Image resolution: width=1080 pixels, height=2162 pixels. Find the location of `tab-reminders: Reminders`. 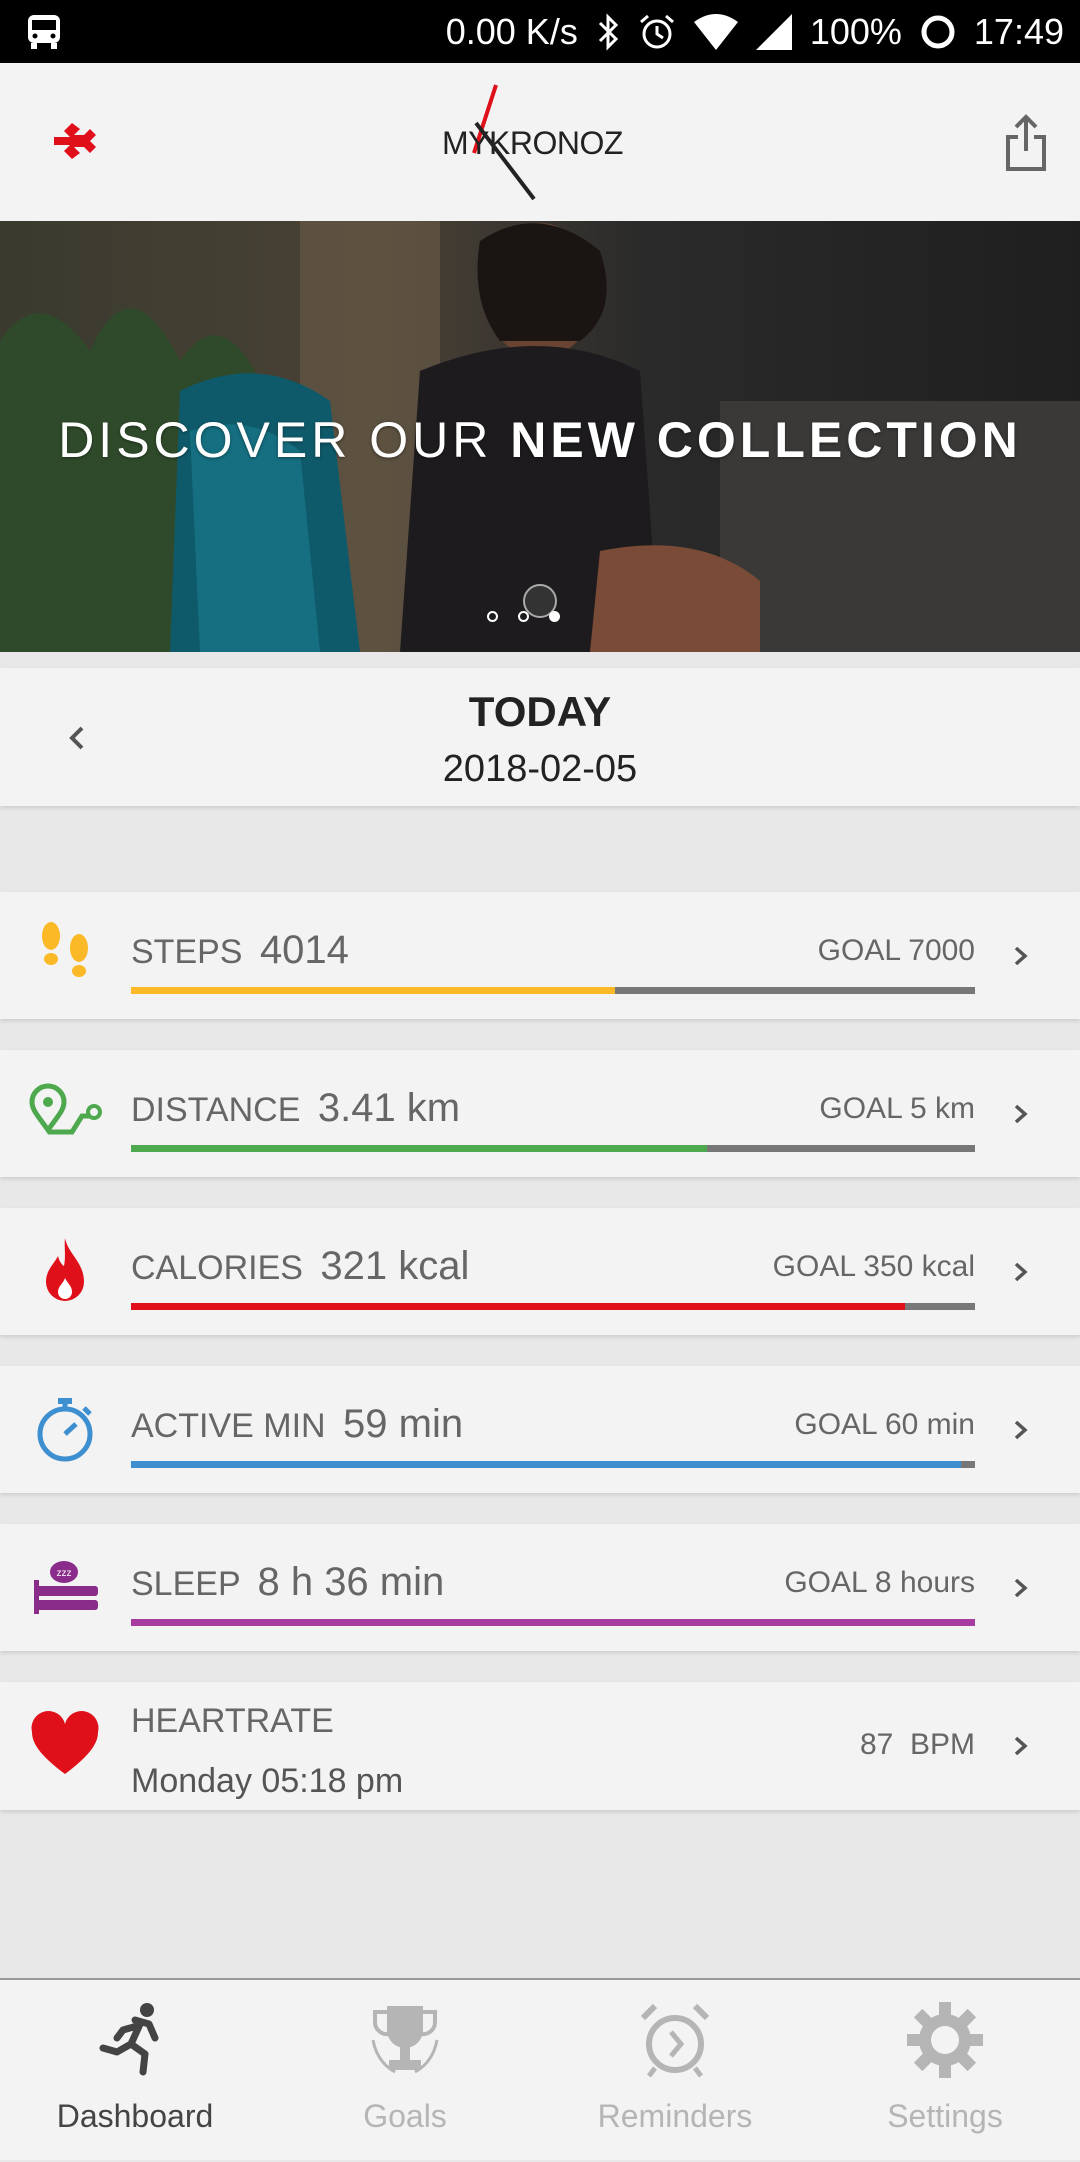

tab-reminders: Reminders is located at coordinates (675, 2071).